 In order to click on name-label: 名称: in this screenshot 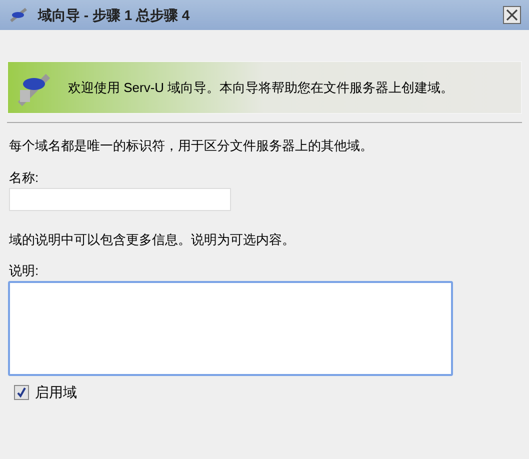, I will do `click(24, 178)`.